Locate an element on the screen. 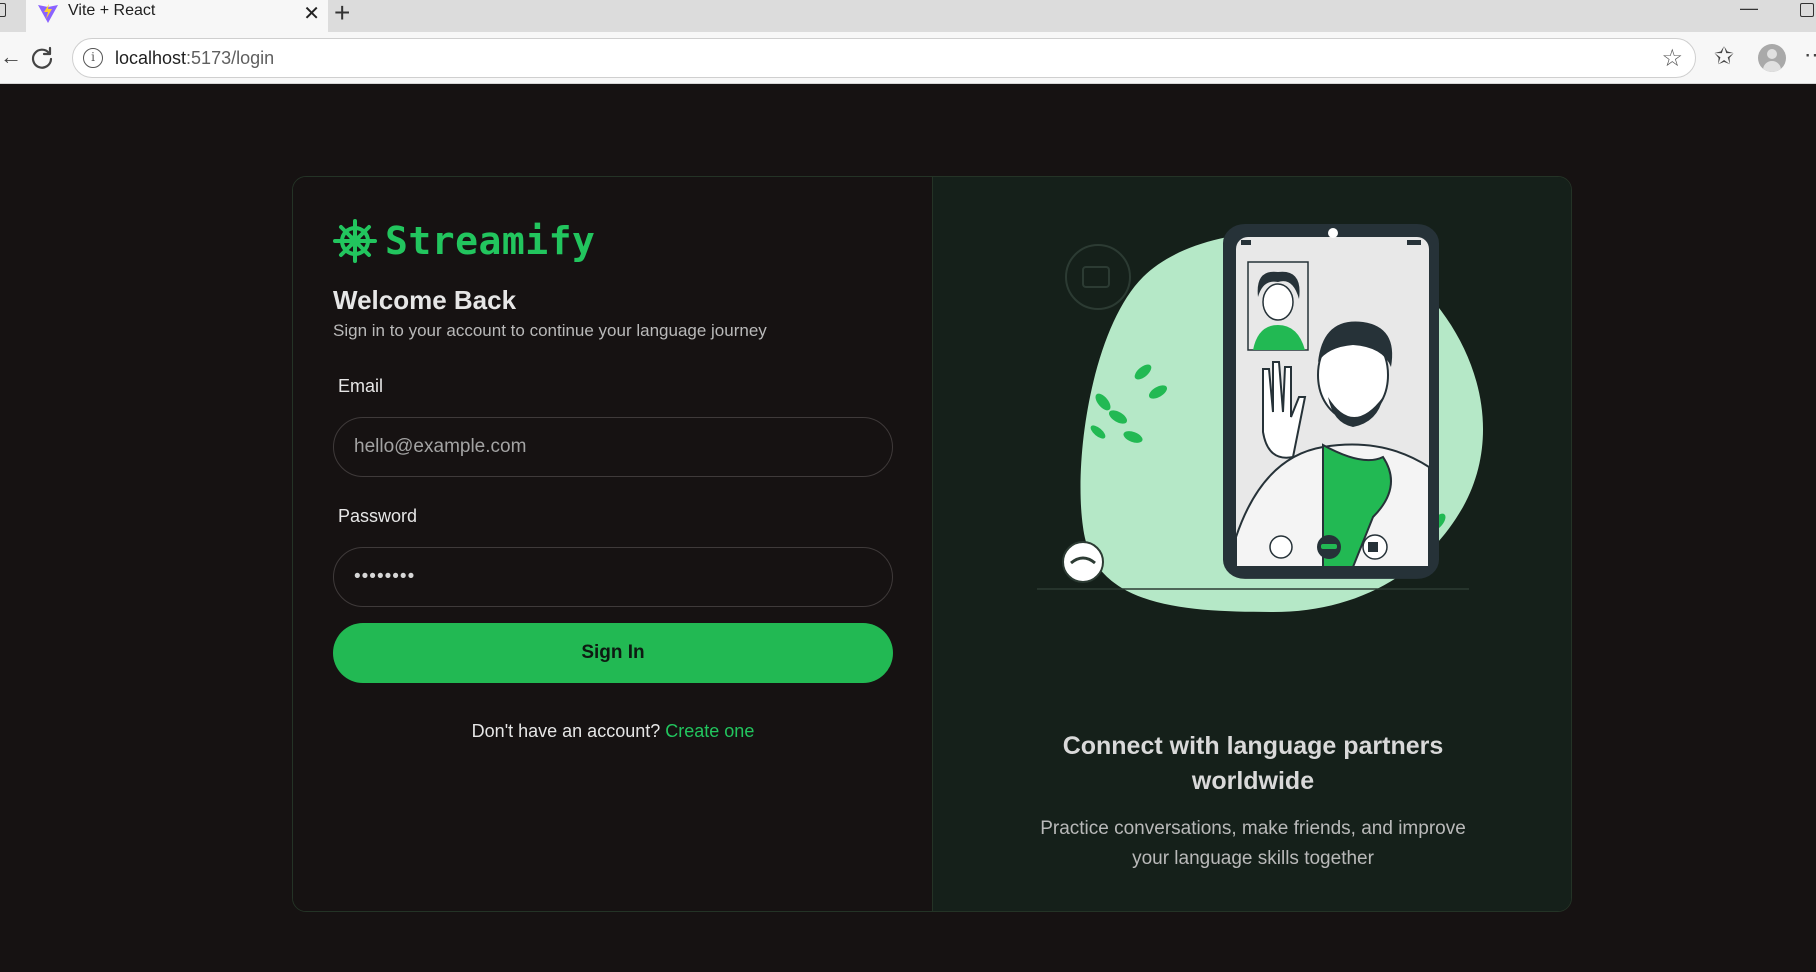  video-call-illustration is located at coordinates (1260, 417).